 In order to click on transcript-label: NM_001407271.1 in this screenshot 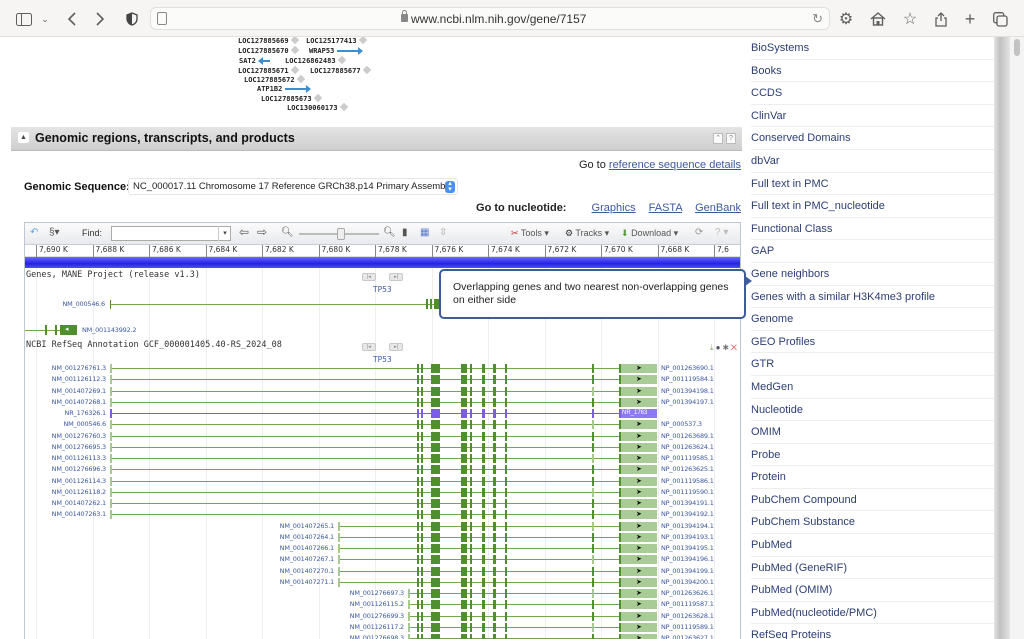, I will do `click(294, 582)`.